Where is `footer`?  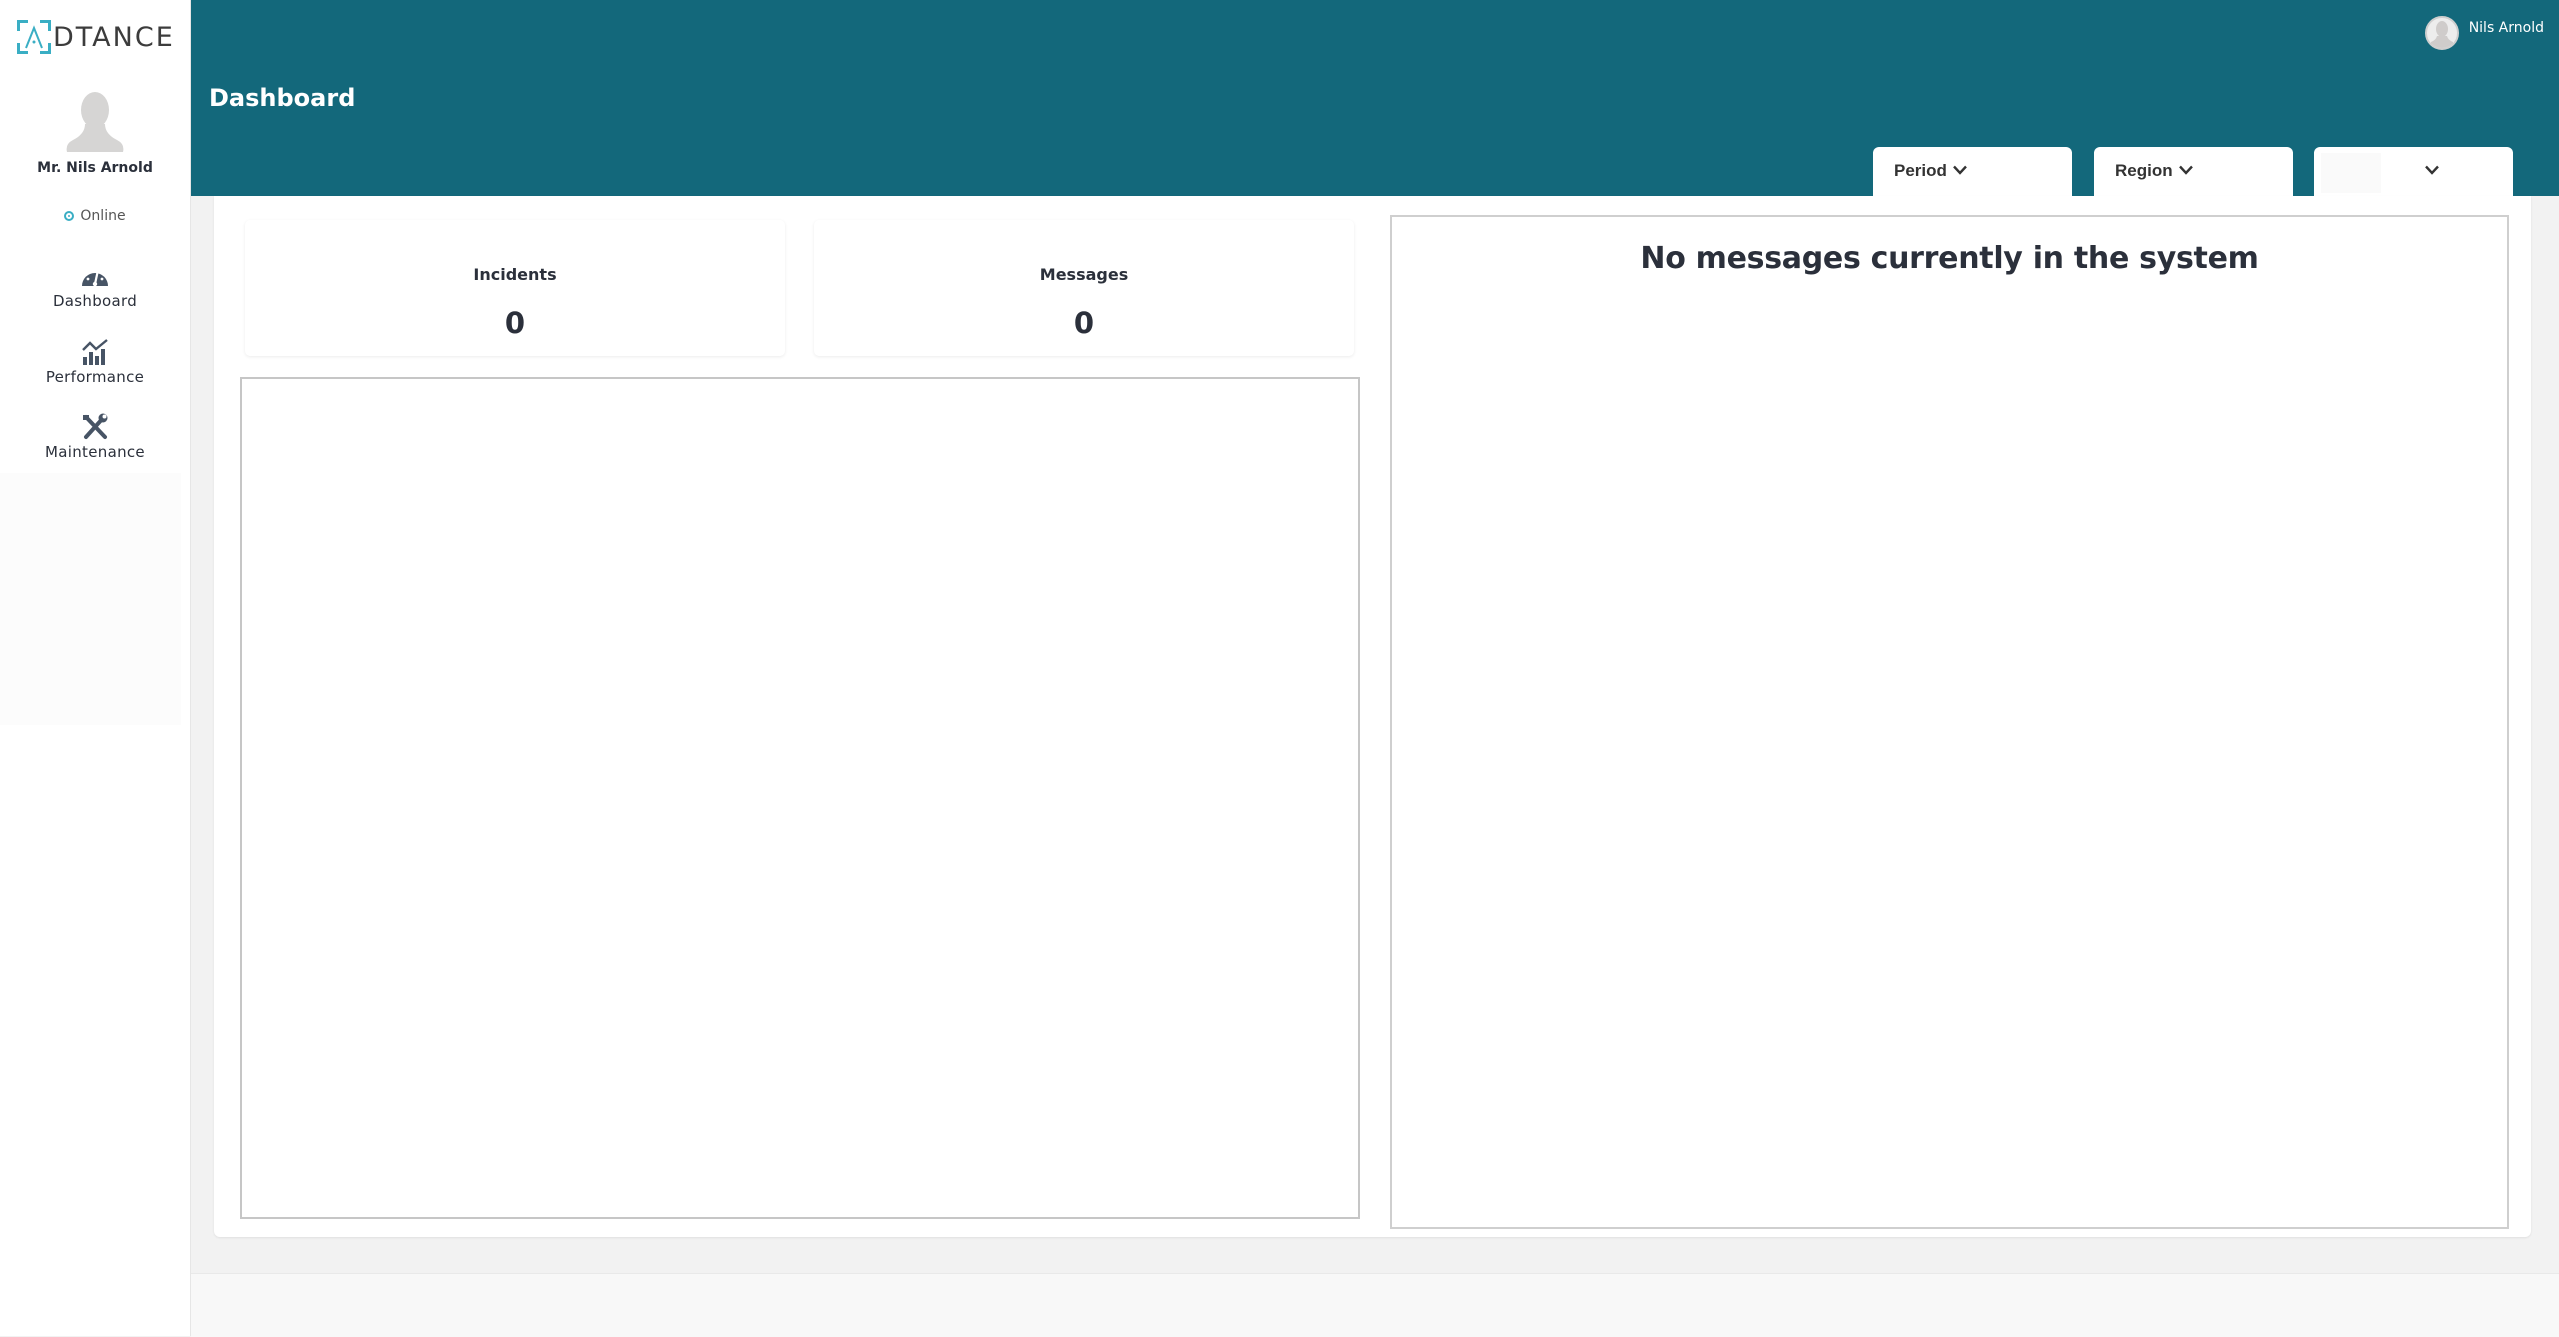 footer is located at coordinates (1375, 1305).